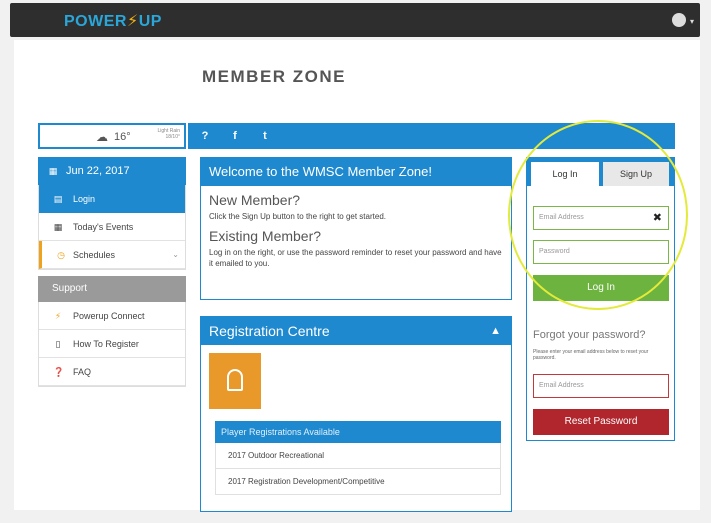 The image size is (711, 523). I want to click on sidebar-item-label: Login, so click(84, 199).